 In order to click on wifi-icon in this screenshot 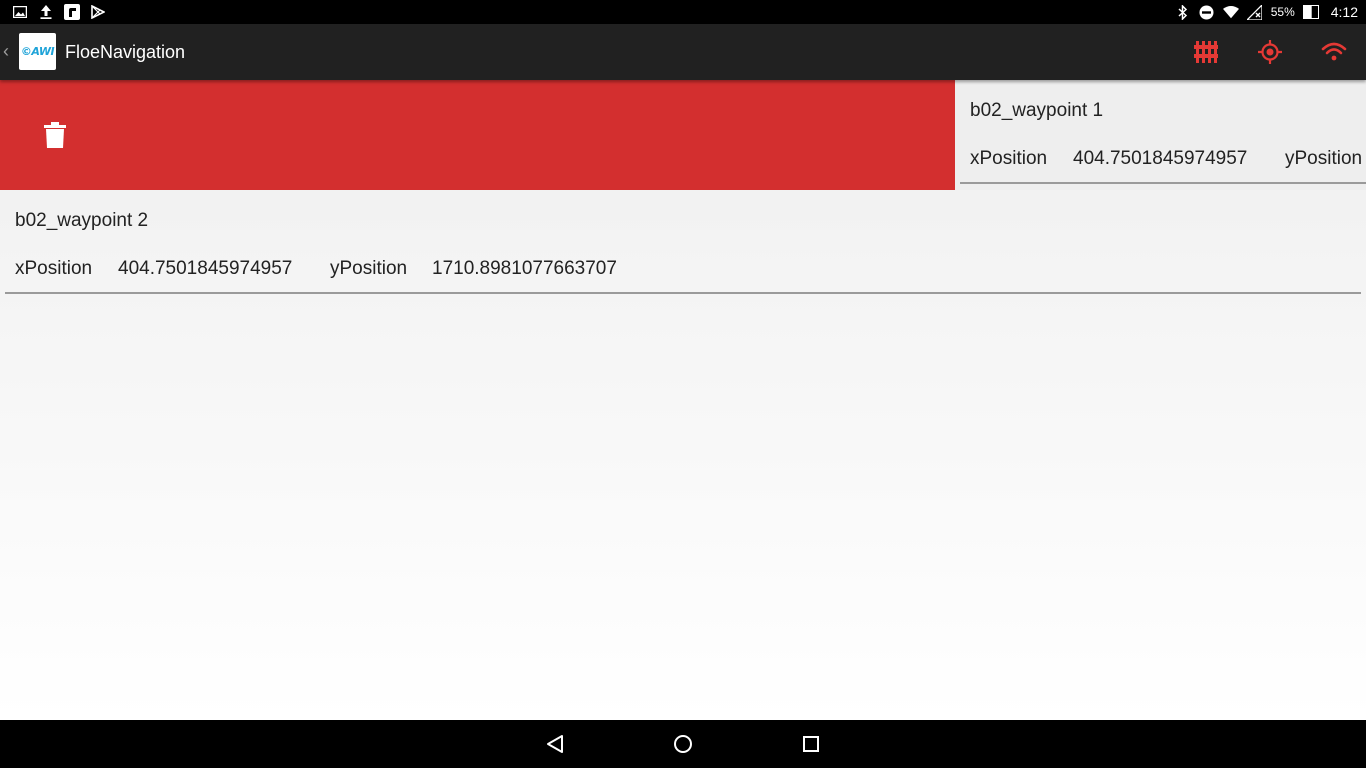, I will do `click(1230, 12)`.